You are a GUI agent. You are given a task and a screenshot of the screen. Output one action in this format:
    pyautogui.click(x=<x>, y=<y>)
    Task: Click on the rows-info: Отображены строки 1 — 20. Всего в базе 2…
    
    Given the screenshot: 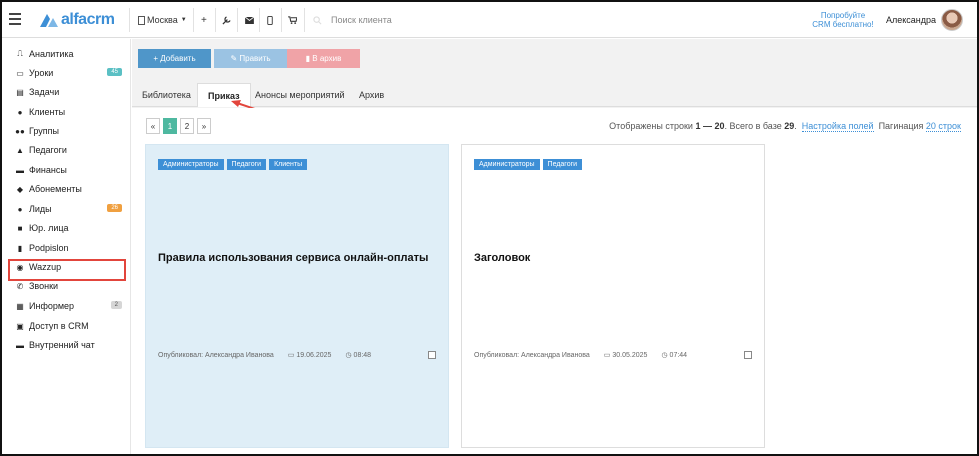 What is the action you would take?
    pyautogui.click(x=785, y=126)
    